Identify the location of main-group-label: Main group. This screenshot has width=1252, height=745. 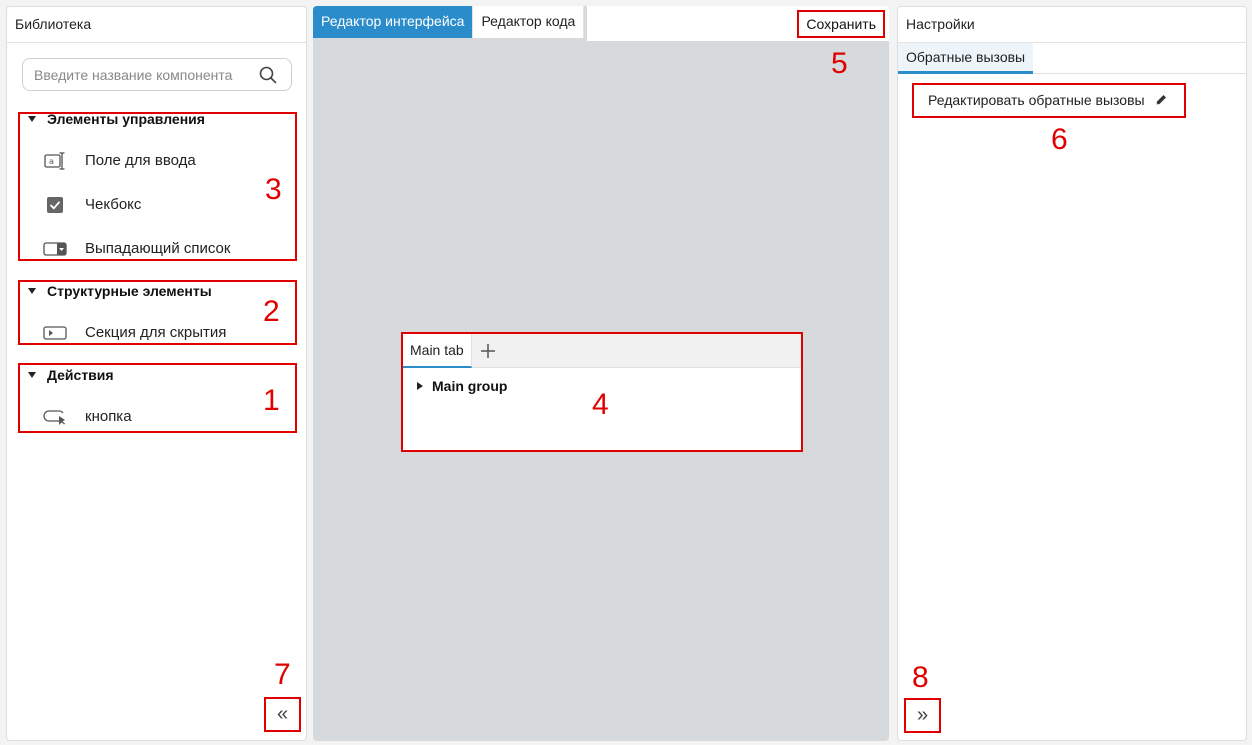
(470, 386).